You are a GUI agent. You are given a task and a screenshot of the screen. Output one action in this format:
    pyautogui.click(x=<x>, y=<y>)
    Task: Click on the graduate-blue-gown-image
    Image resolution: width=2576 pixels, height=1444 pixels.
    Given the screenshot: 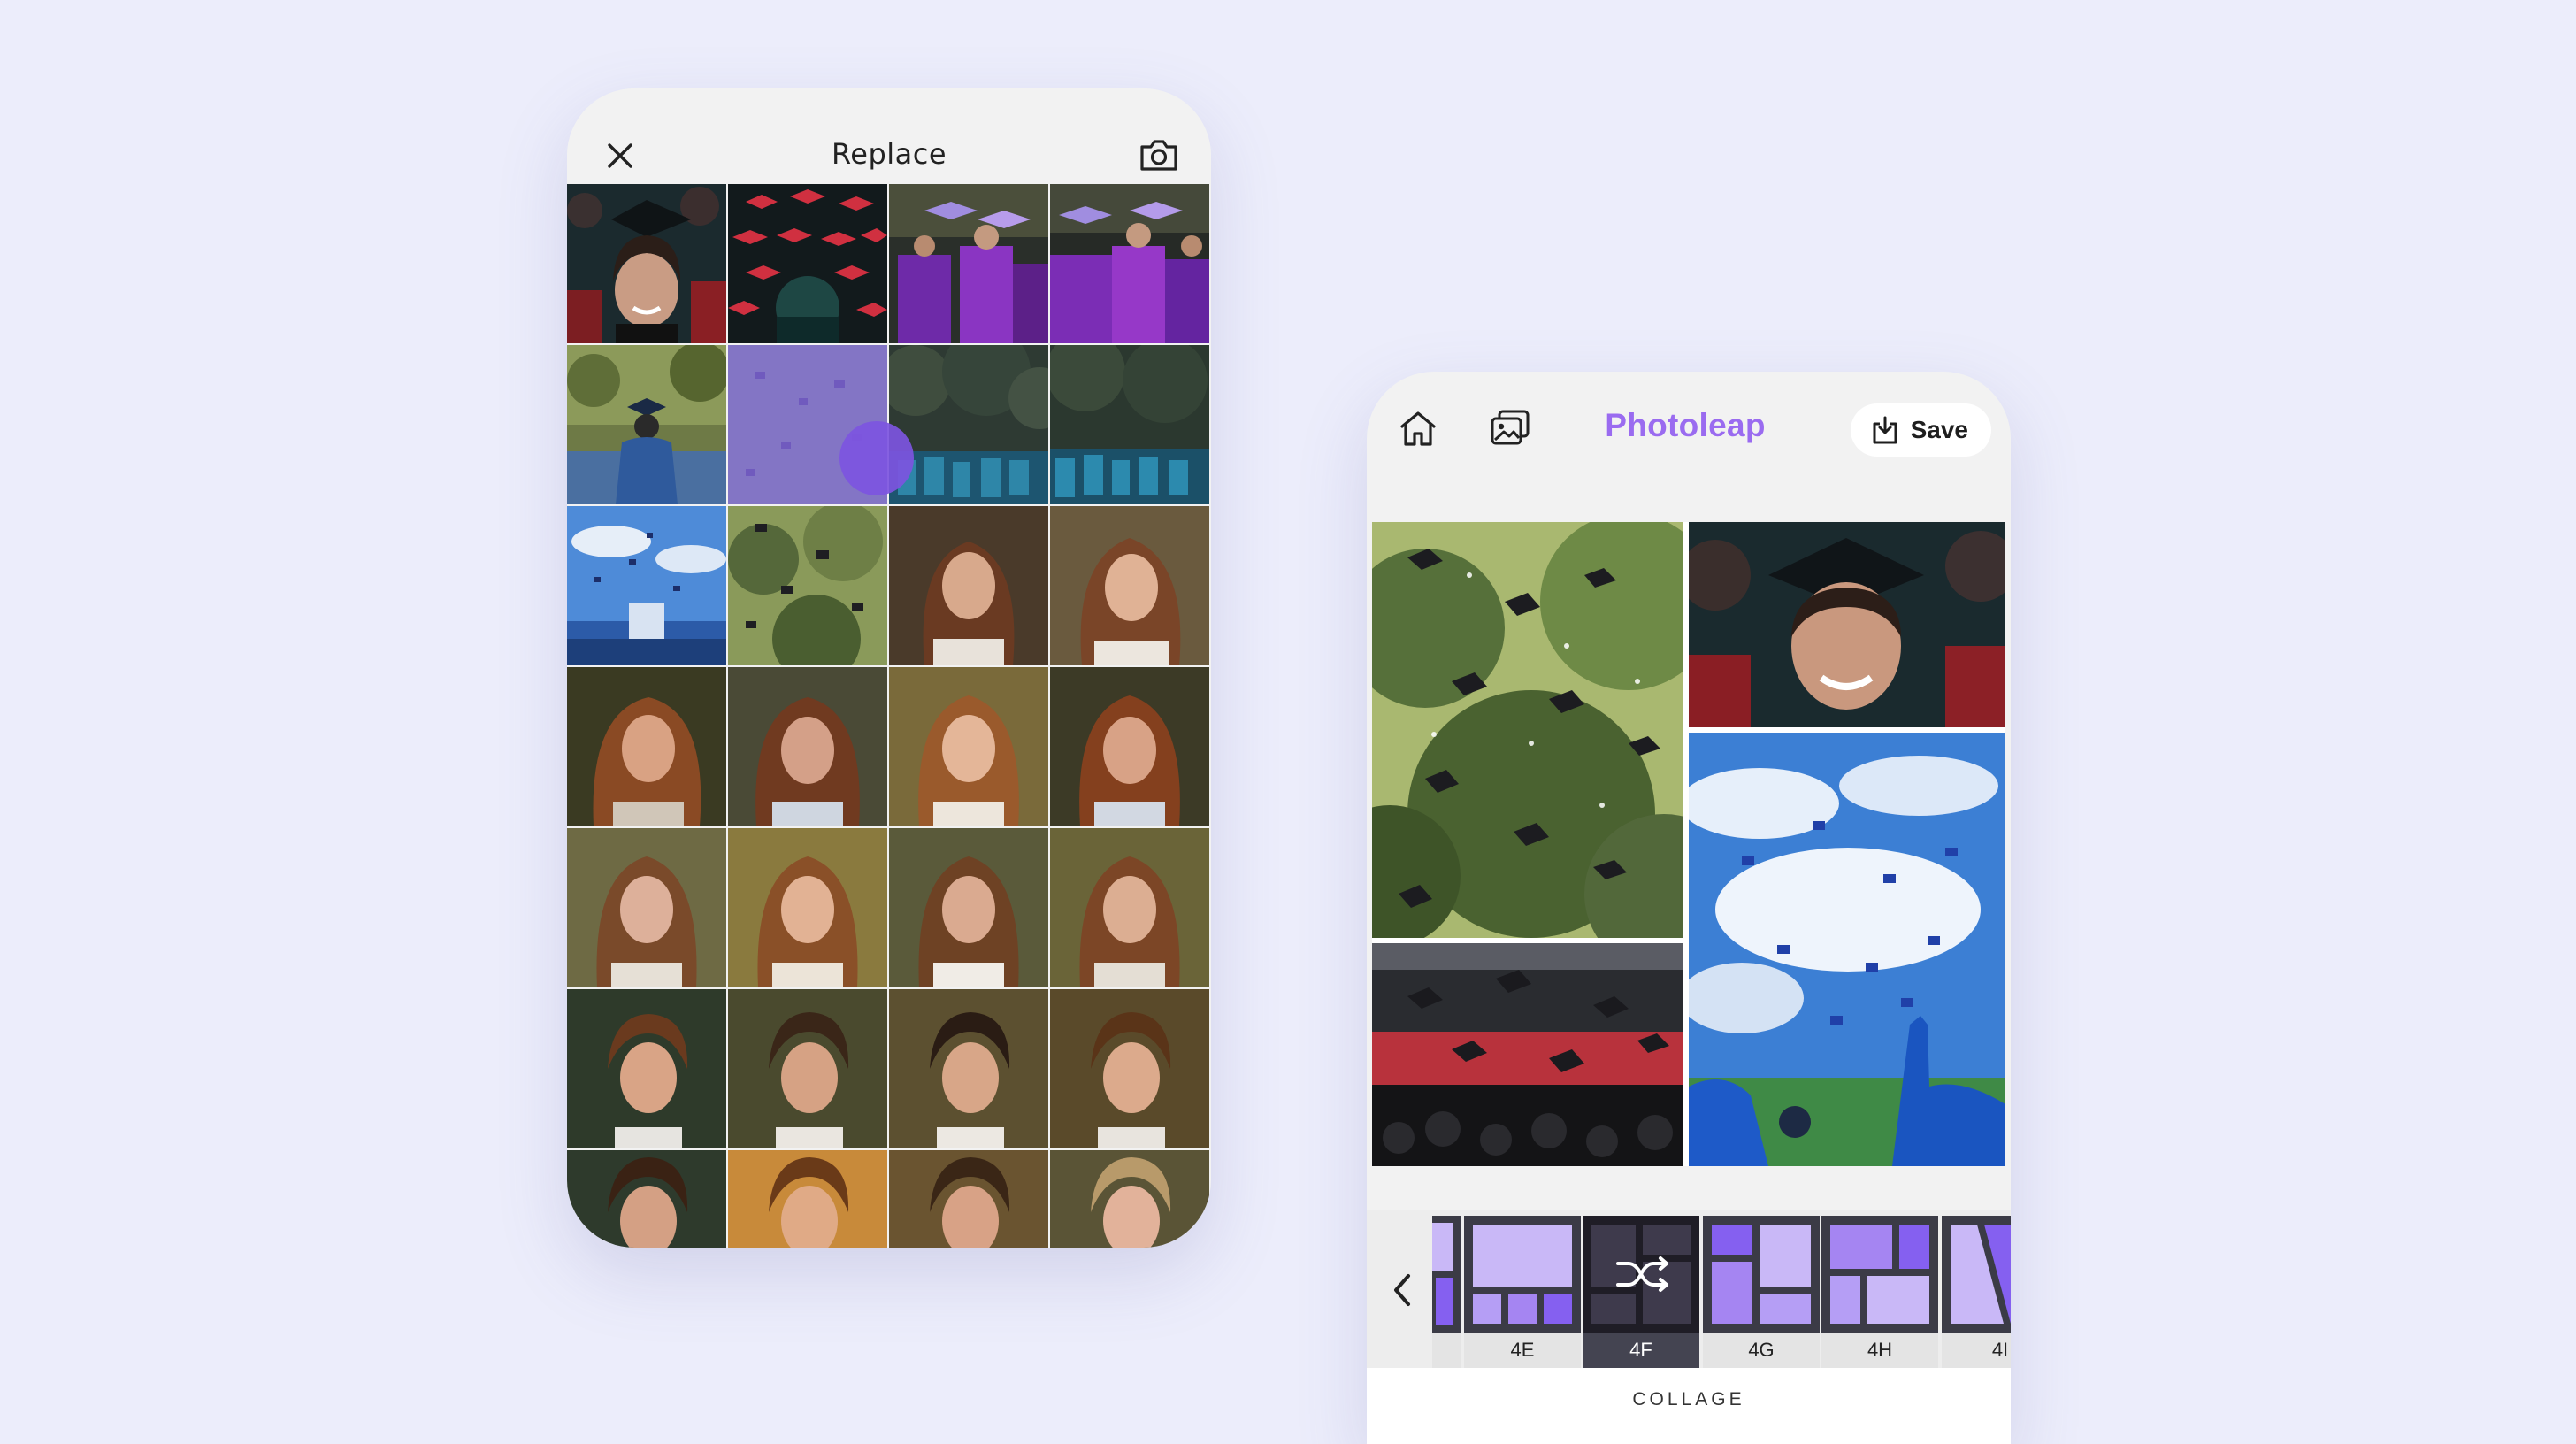 What is the action you would take?
    pyautogui.click(x=646, y=424)
    